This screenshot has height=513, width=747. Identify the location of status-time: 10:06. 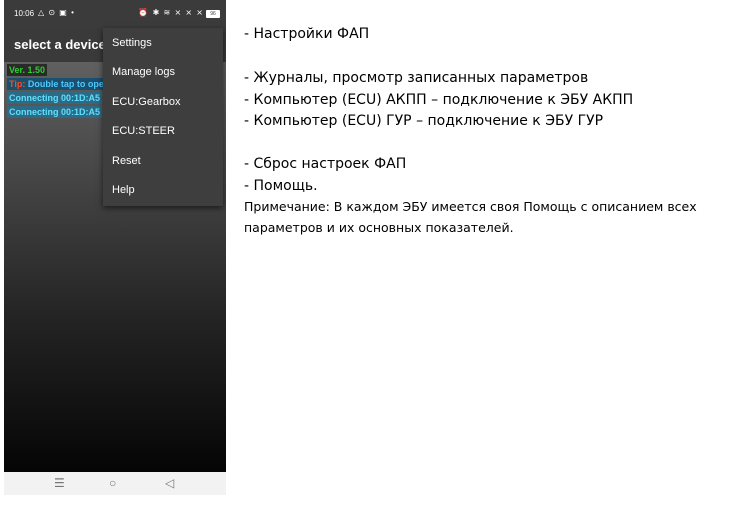
(24, 13).